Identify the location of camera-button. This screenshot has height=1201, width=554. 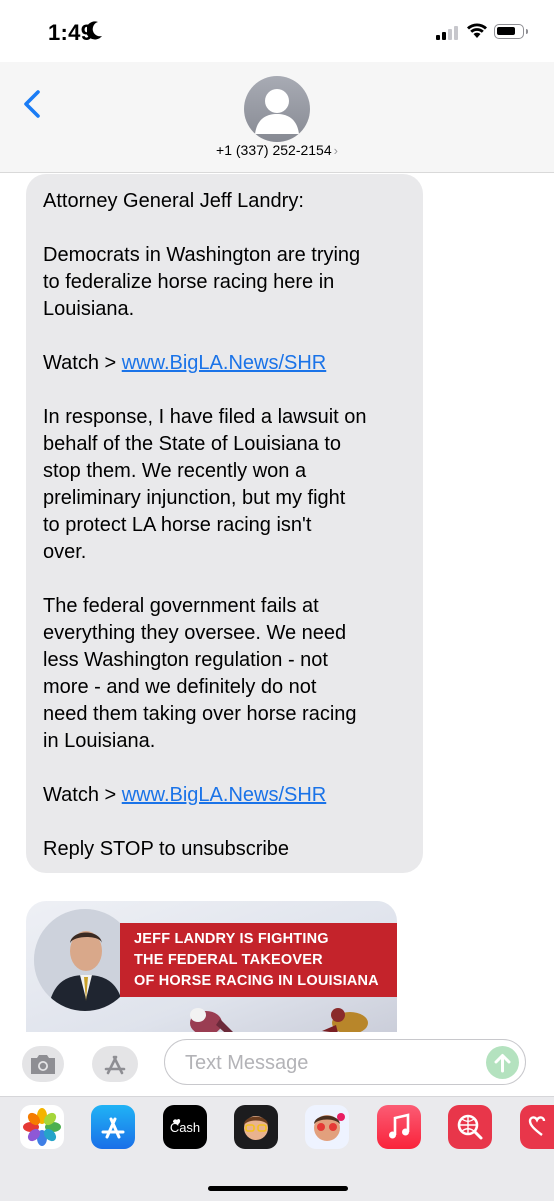
(43, 1064).